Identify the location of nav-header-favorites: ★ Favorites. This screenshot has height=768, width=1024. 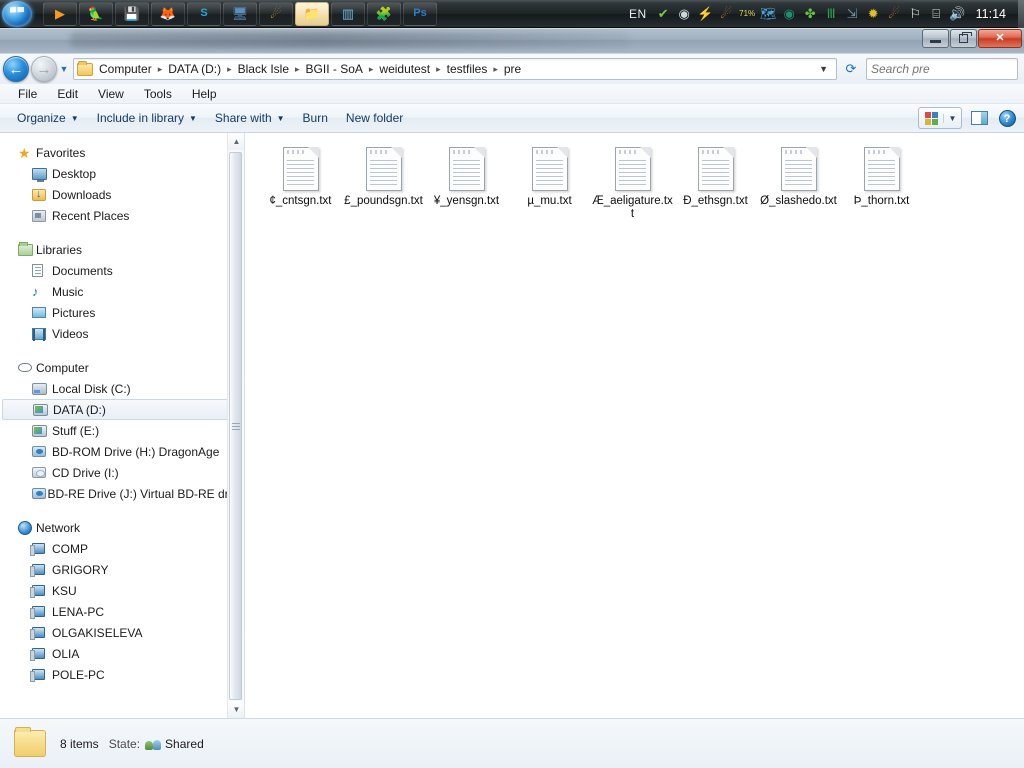
(122, 152).